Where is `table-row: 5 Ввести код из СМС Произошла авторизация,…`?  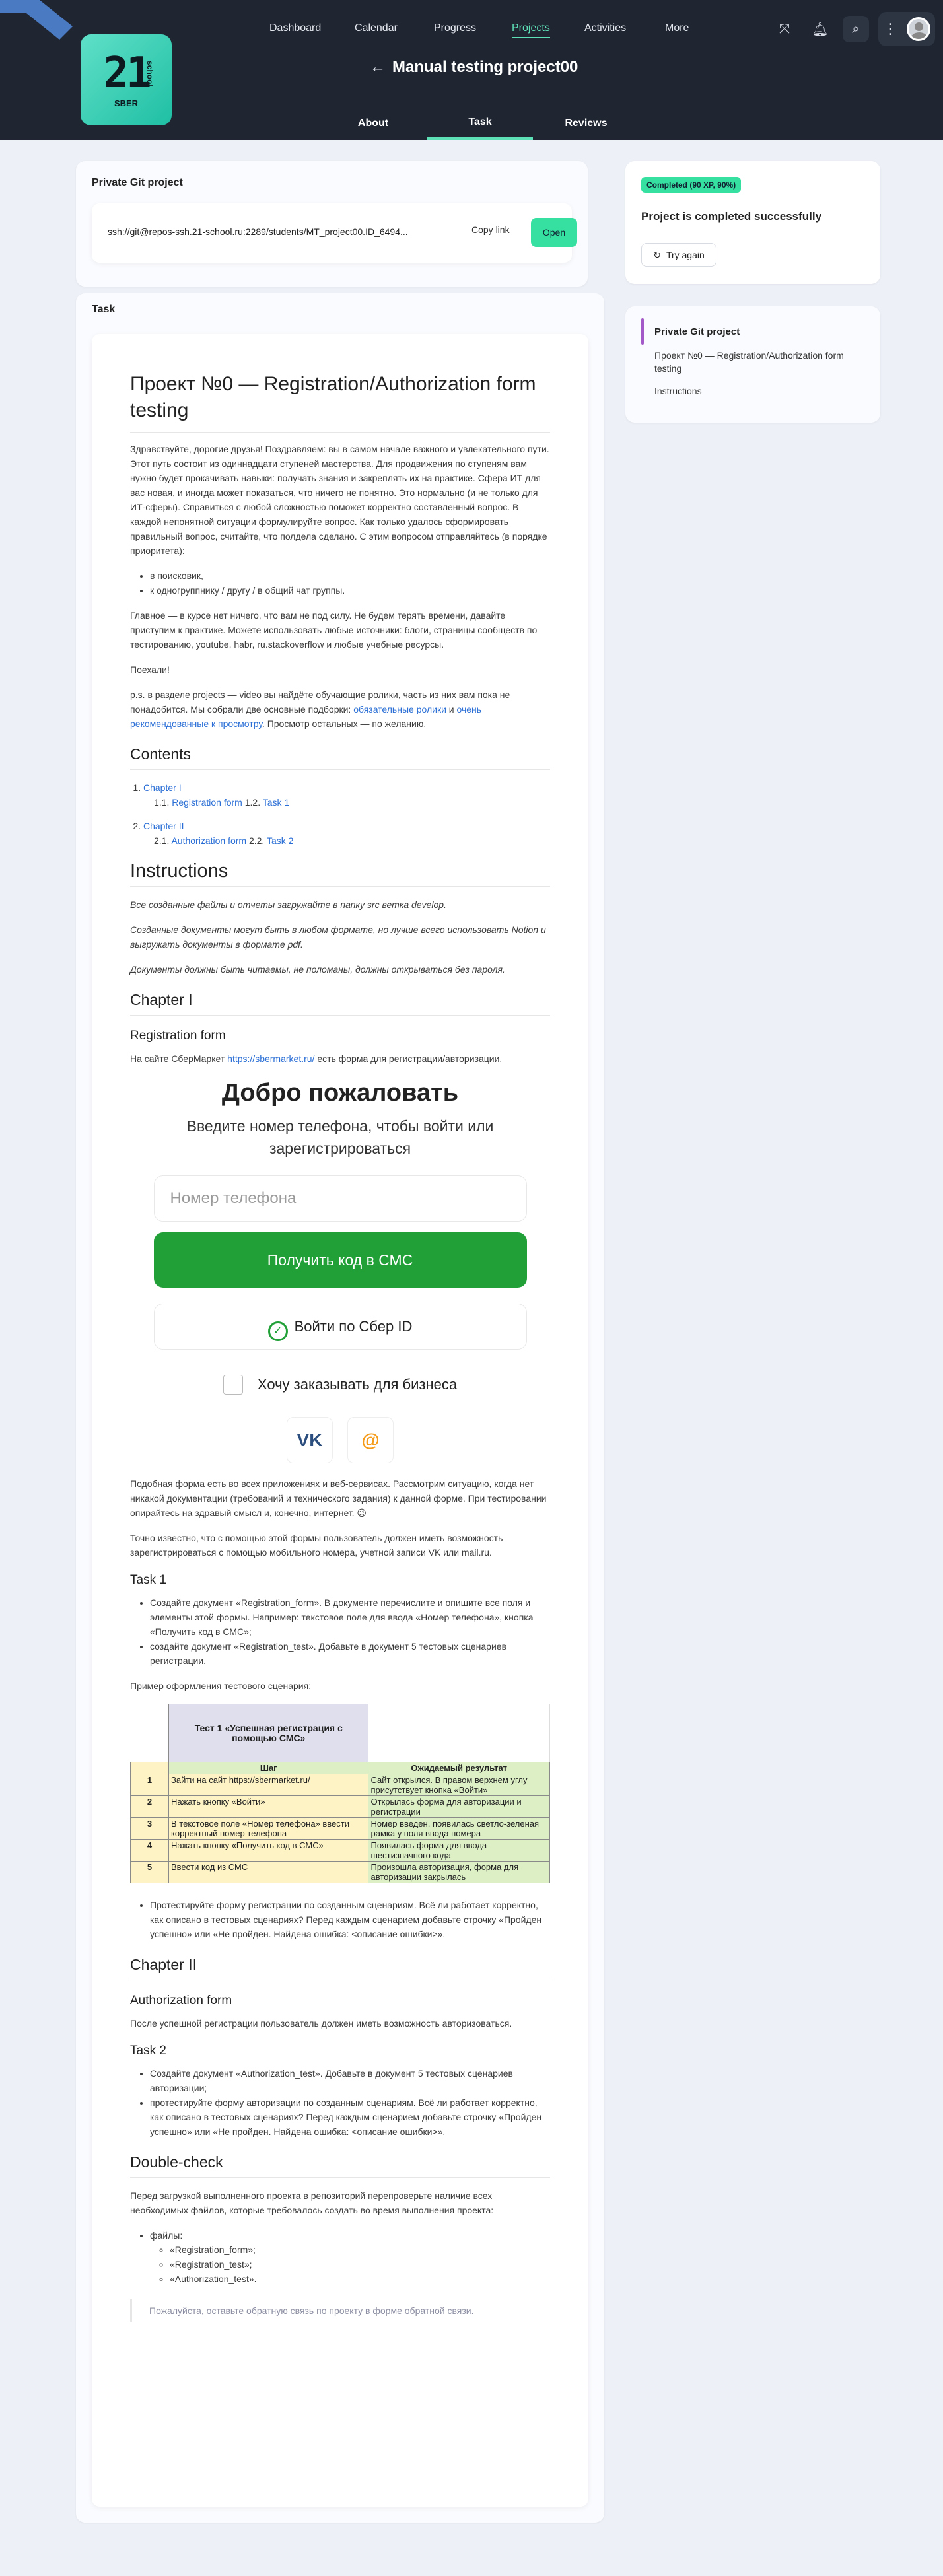
table-row: 5 Ввести код из СМС Произошла авторизация,… is located at coordinates (340, 1872).